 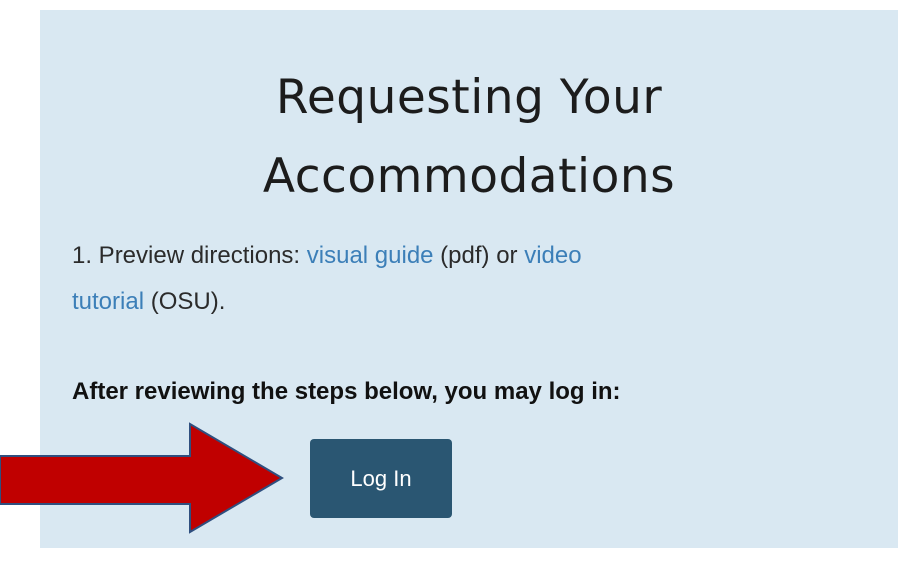 What do you see at coordinates (552, 255) in the screenshot?
I see `video-tutorial-link-part-1: video` at bounding box center [552, 255].